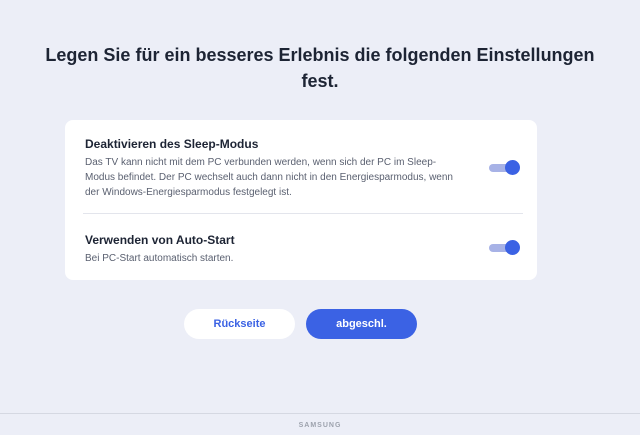  Describe the element at coordinates (159, 258) in the screenshot. I see `setting-description: Bei PC-Start automatisch starten.` at that location.